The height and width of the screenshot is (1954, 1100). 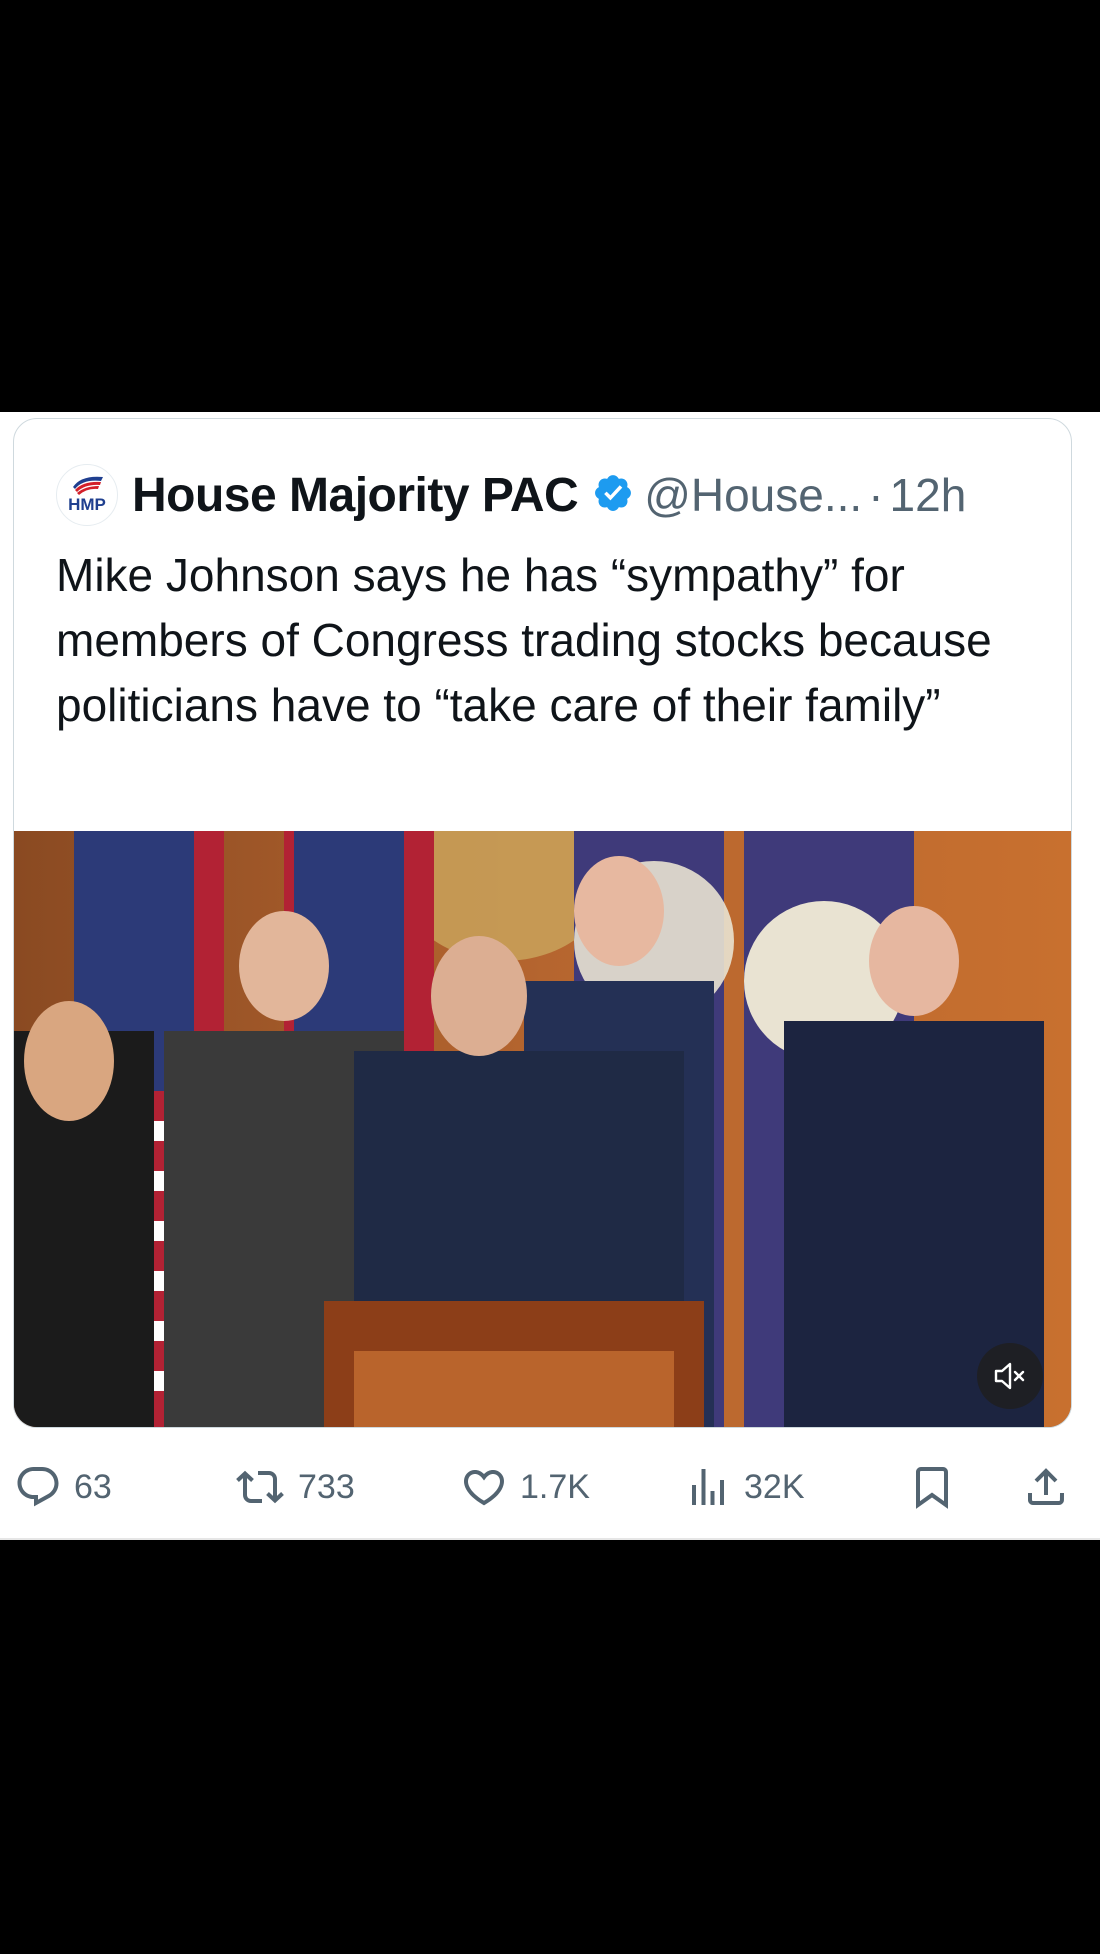 What do you see at coordinates (63, 1487) in the screenshot?
I see `reply-button: 63` at bounding box center [63, 1487].